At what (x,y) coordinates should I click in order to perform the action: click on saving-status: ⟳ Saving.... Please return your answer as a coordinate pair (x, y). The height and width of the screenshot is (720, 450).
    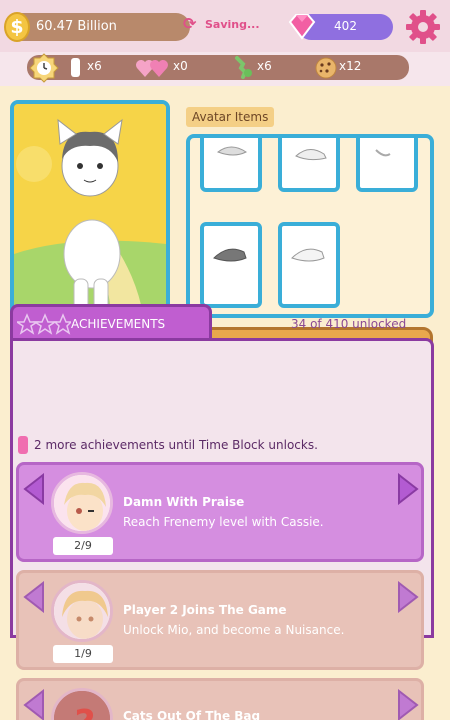
    Looking at the image, I should click on (221, 24).